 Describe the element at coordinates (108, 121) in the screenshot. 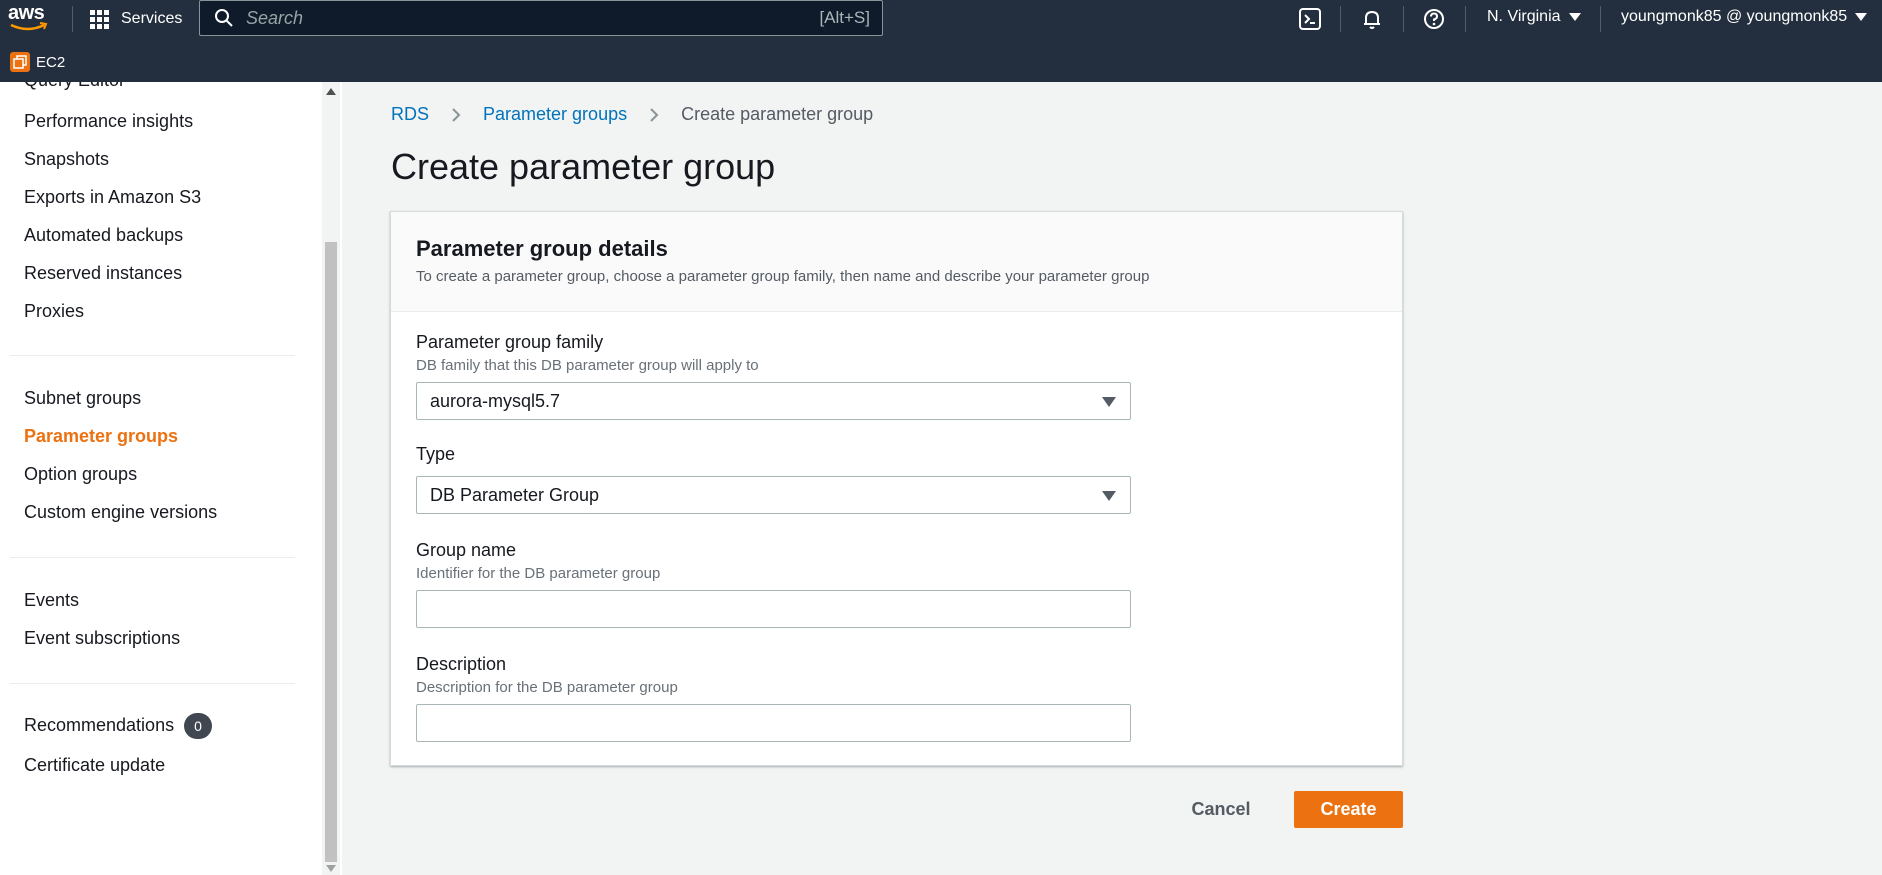

I see `sidebar-item-performance-insights: Performance insights` at that location.